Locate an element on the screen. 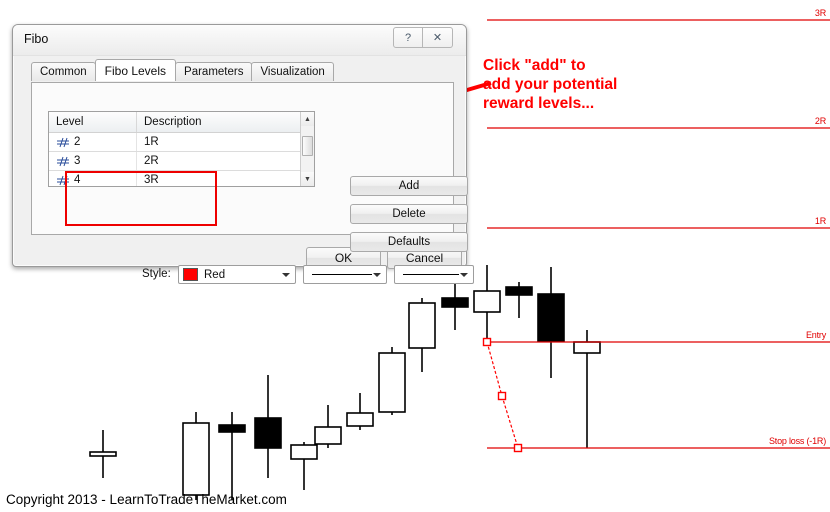 This screenshot has height=512, width=830. close-icon: ✕ is located at coordinates (438, 37).